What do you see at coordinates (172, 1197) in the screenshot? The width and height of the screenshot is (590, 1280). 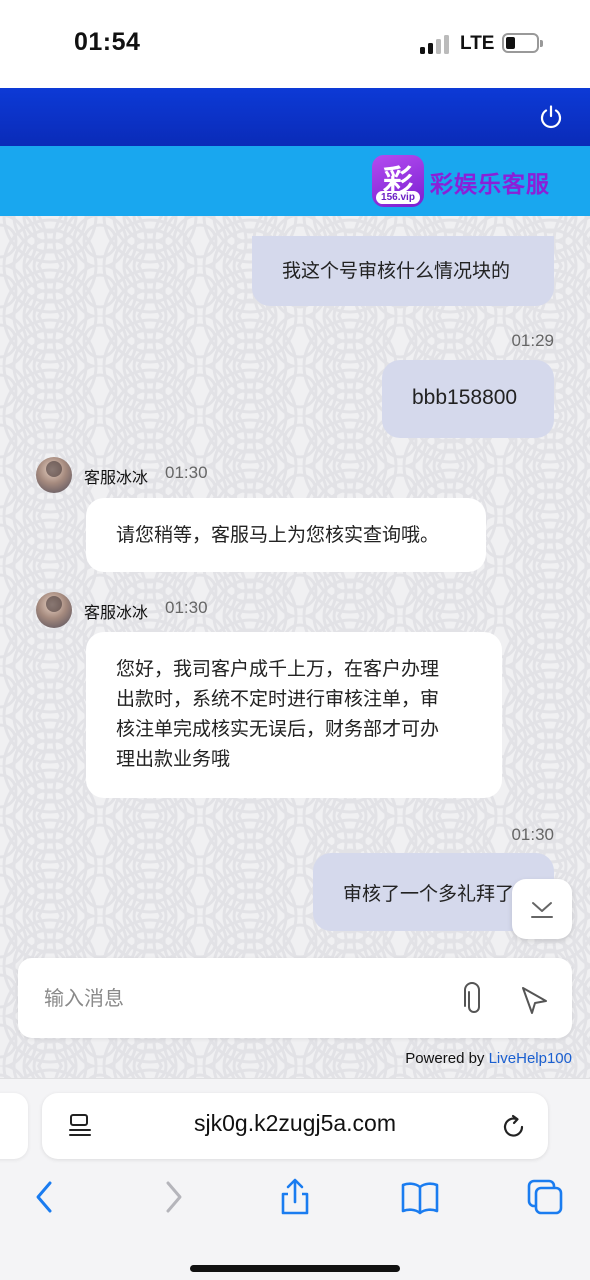 I see `forward-icon` at bounding box center [172, 1197].